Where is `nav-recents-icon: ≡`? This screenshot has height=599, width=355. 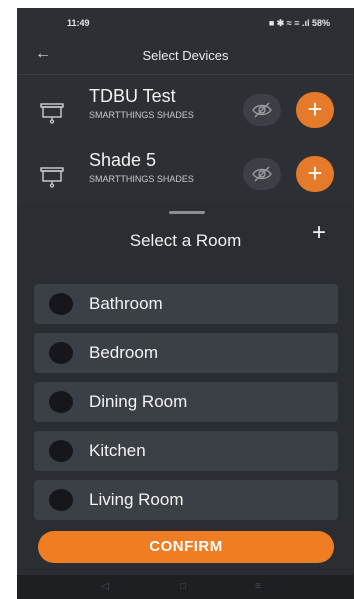 nav-recents-icon: ≡ is located at coordinates (258, 586).